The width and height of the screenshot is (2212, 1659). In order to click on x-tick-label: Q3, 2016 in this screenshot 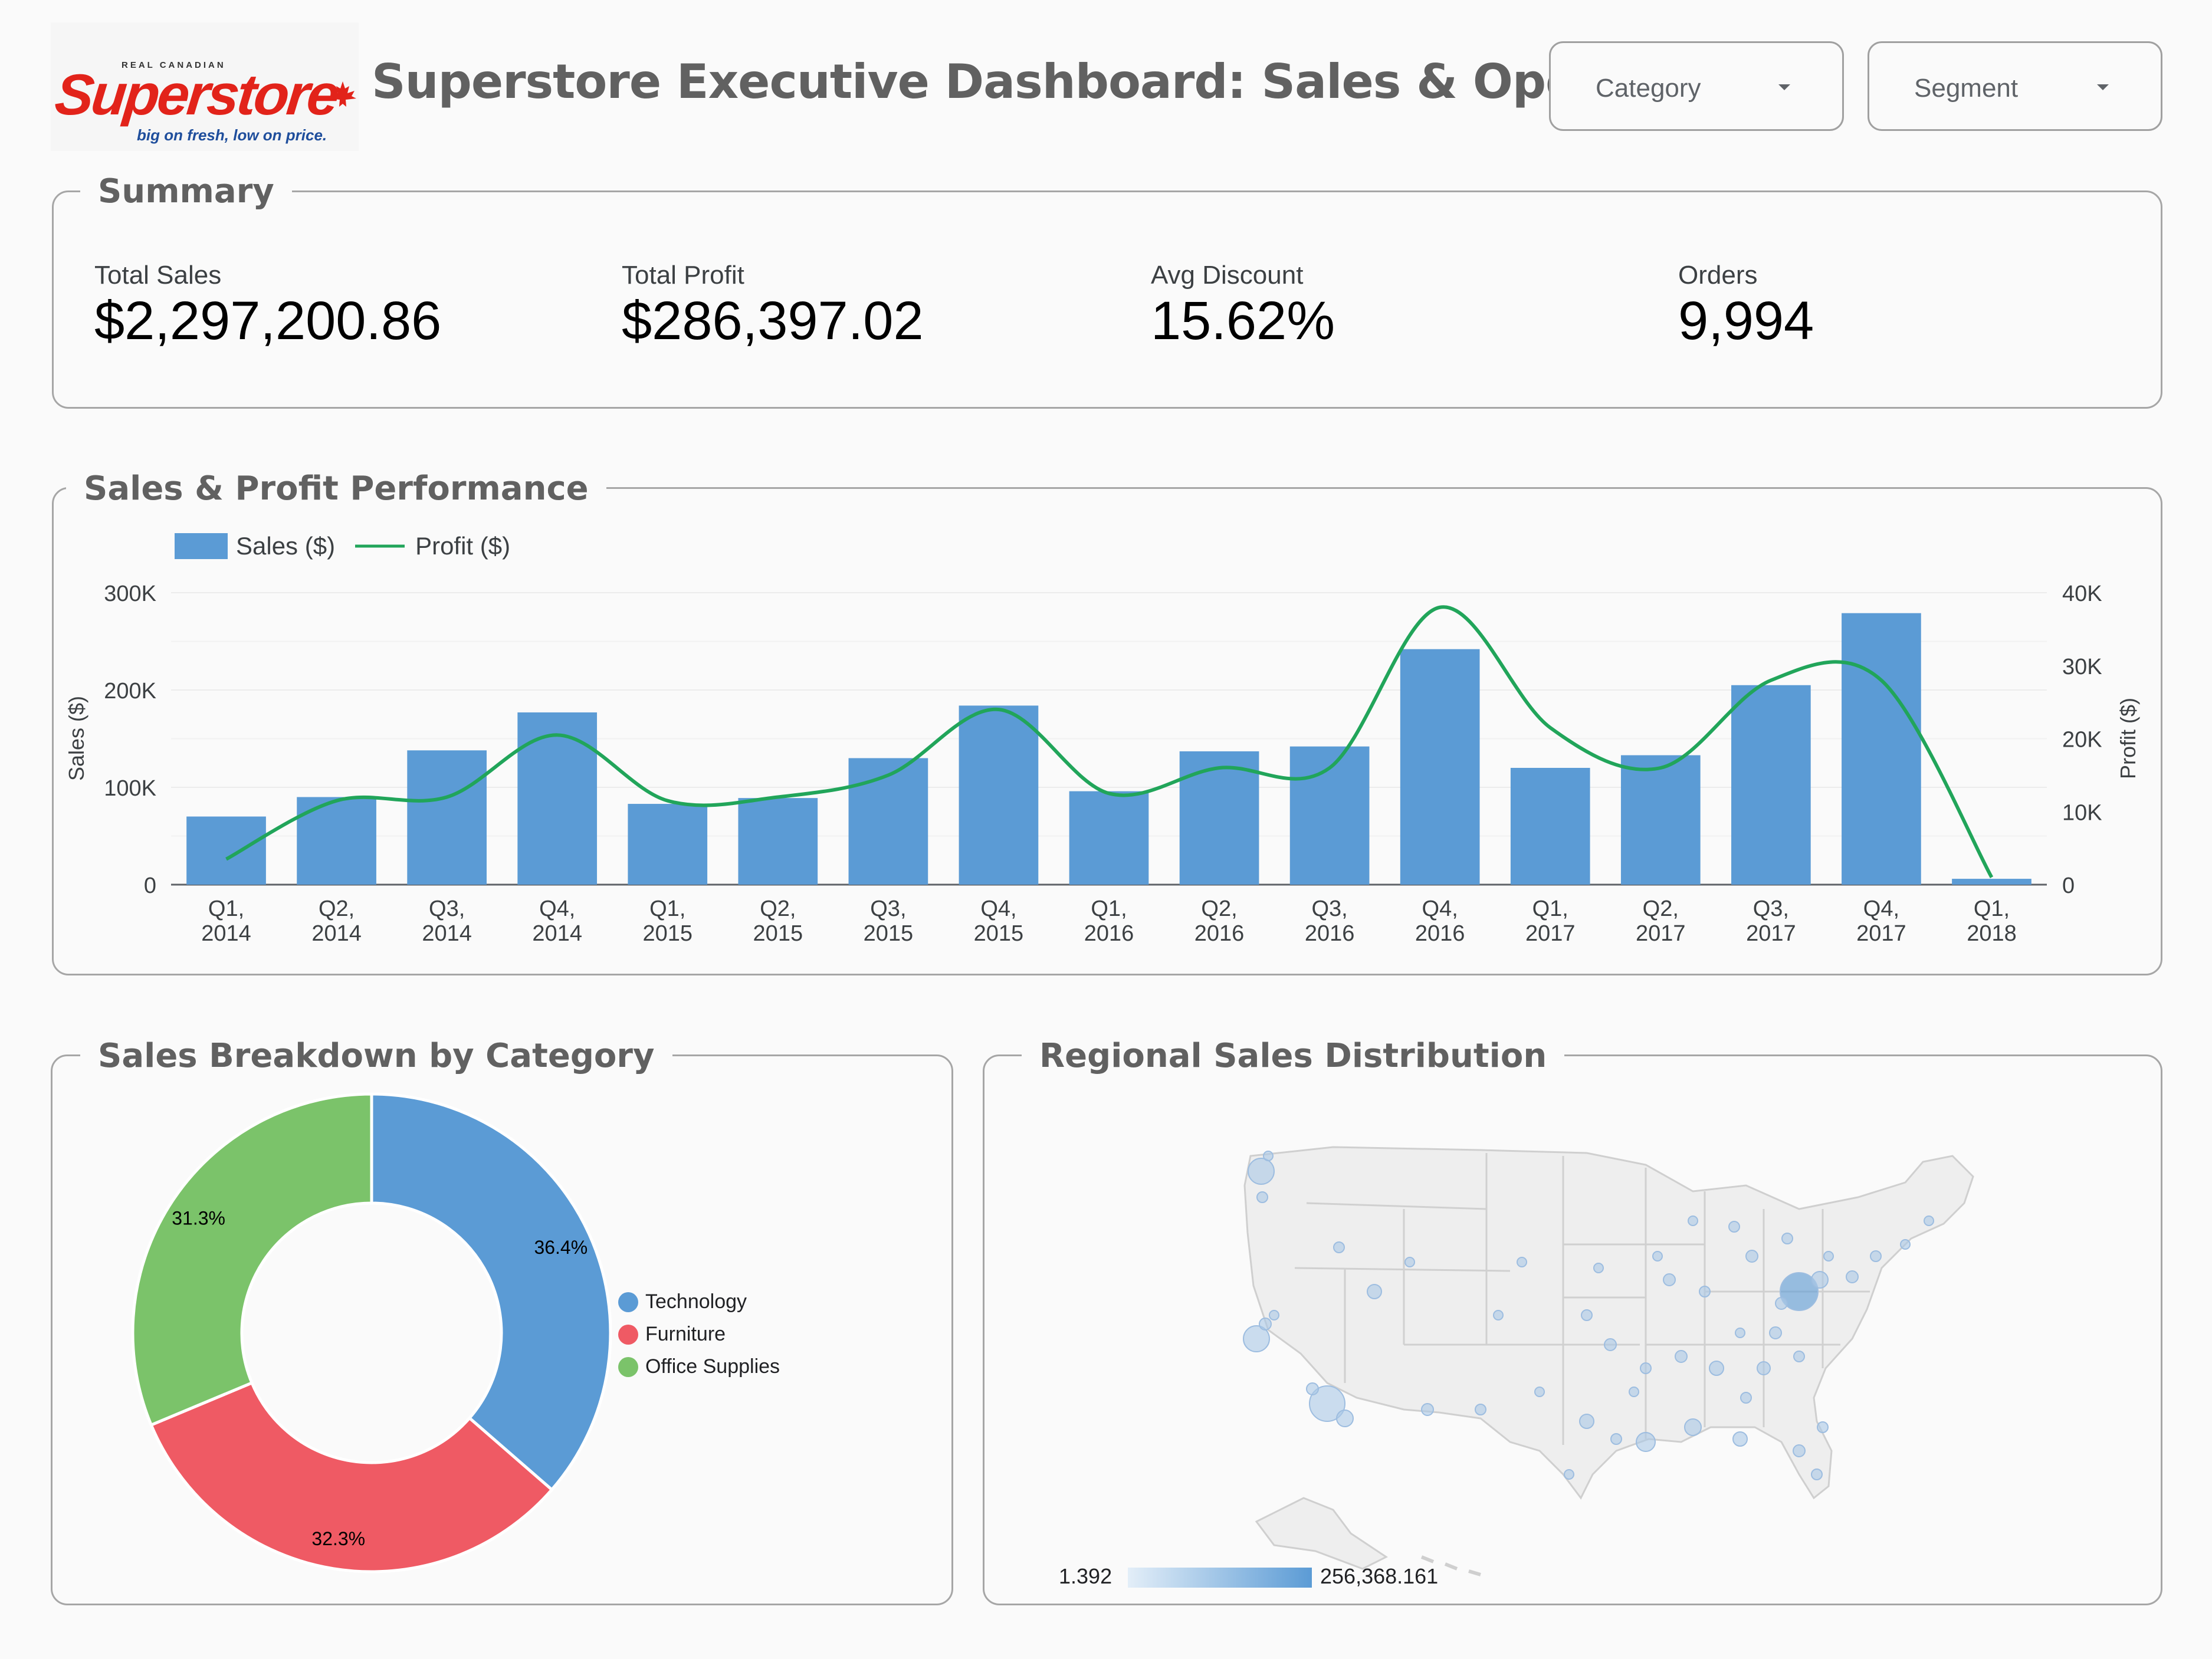, I will do `click(1330, 921)`.